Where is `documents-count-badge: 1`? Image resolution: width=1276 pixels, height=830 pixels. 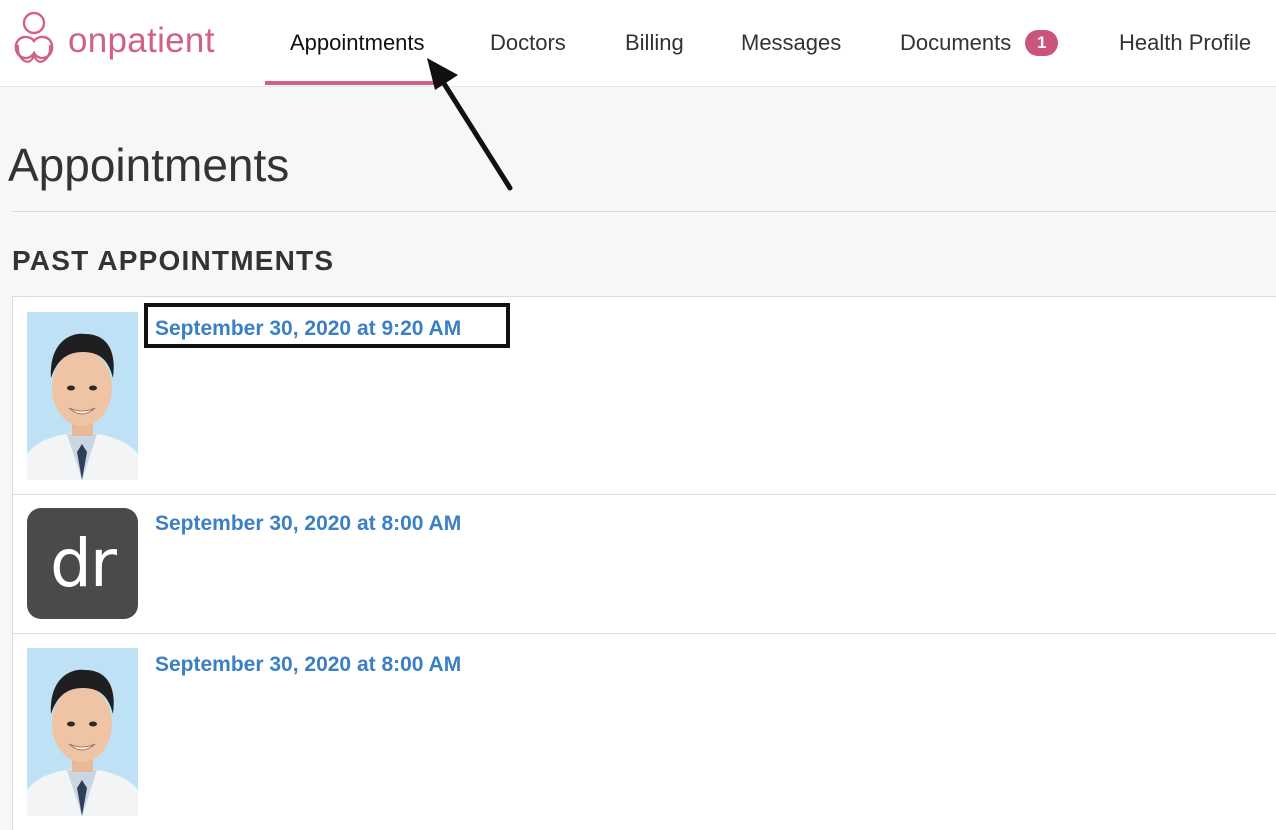
documents-count-badge: 1 is located at coordinates (1042, 43).